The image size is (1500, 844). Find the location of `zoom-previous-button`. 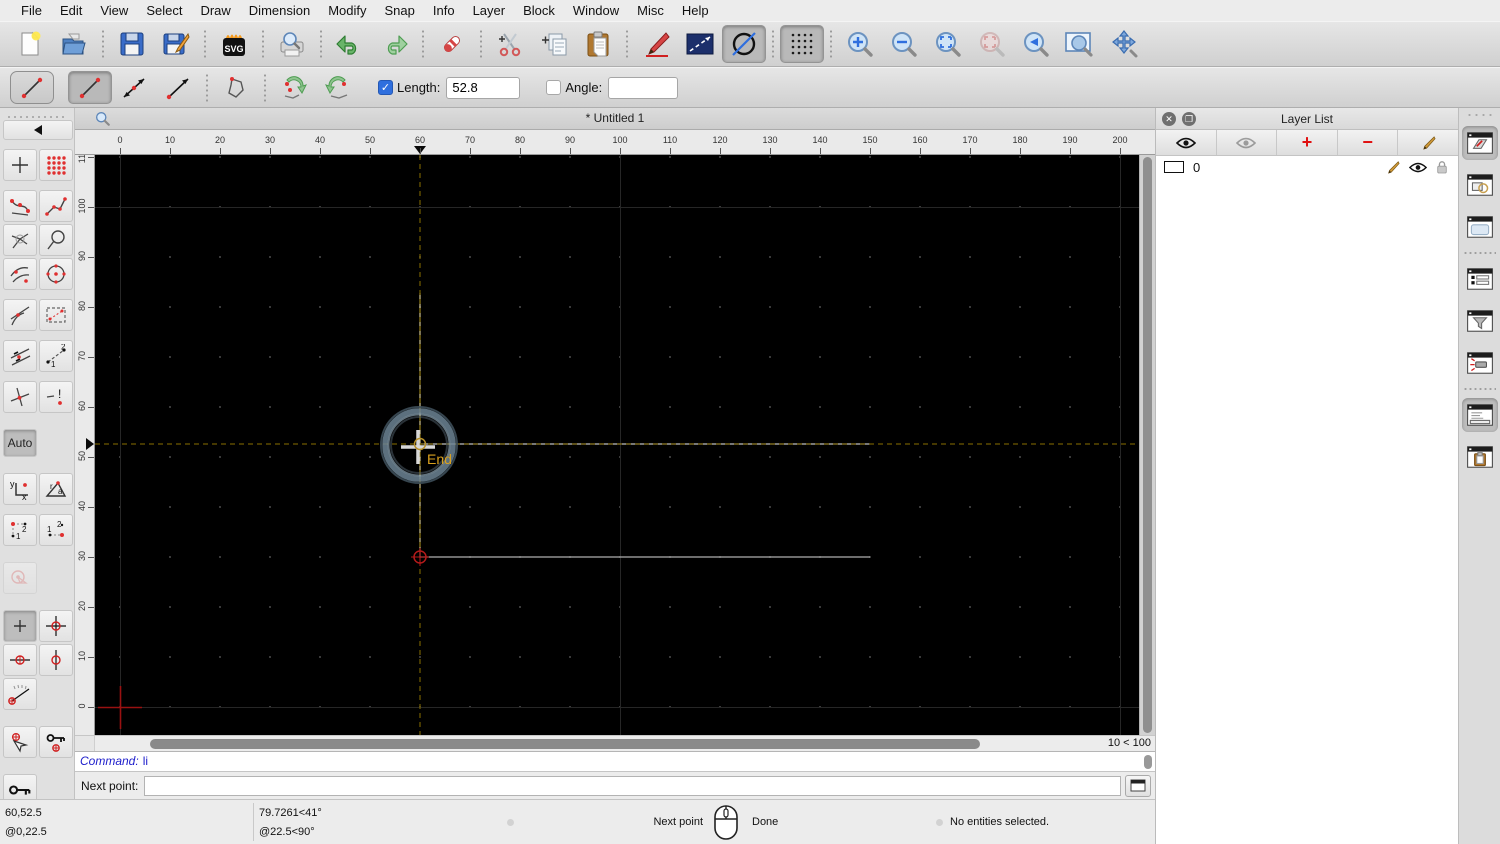

zoom-previous-button is located at coordinates (1036, 44).